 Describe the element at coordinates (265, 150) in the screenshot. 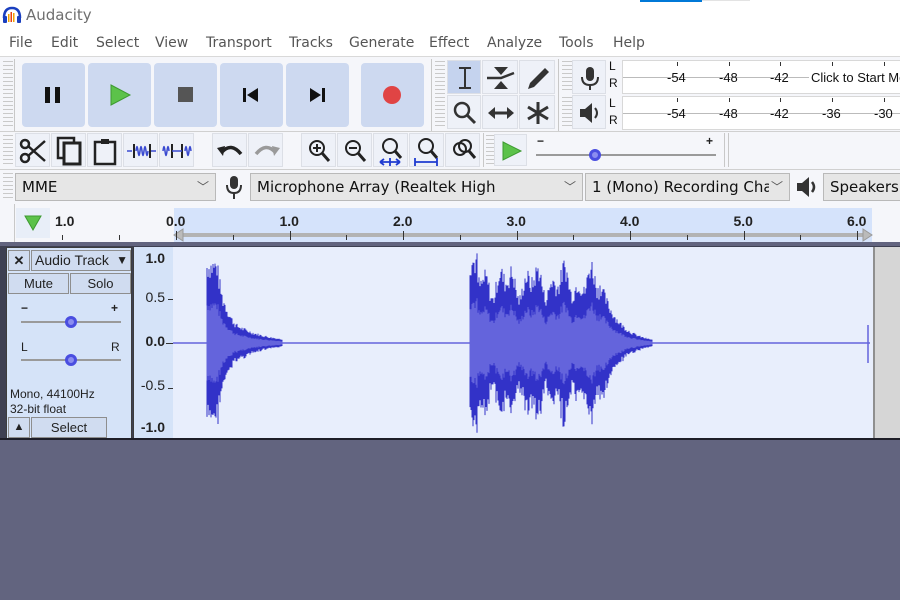

I see `redo-button` at that location.